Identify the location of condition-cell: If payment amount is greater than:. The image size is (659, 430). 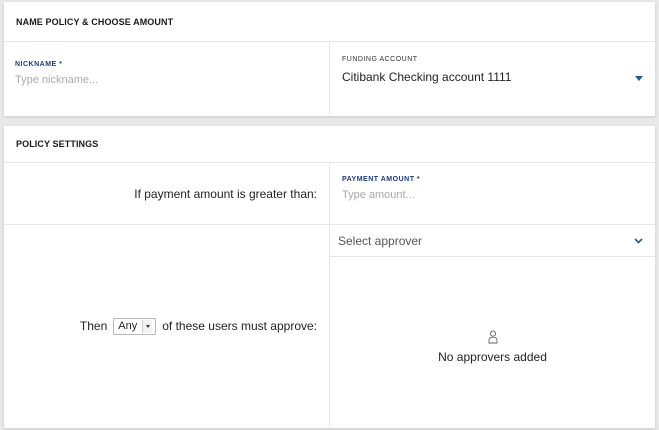
(167, 193).